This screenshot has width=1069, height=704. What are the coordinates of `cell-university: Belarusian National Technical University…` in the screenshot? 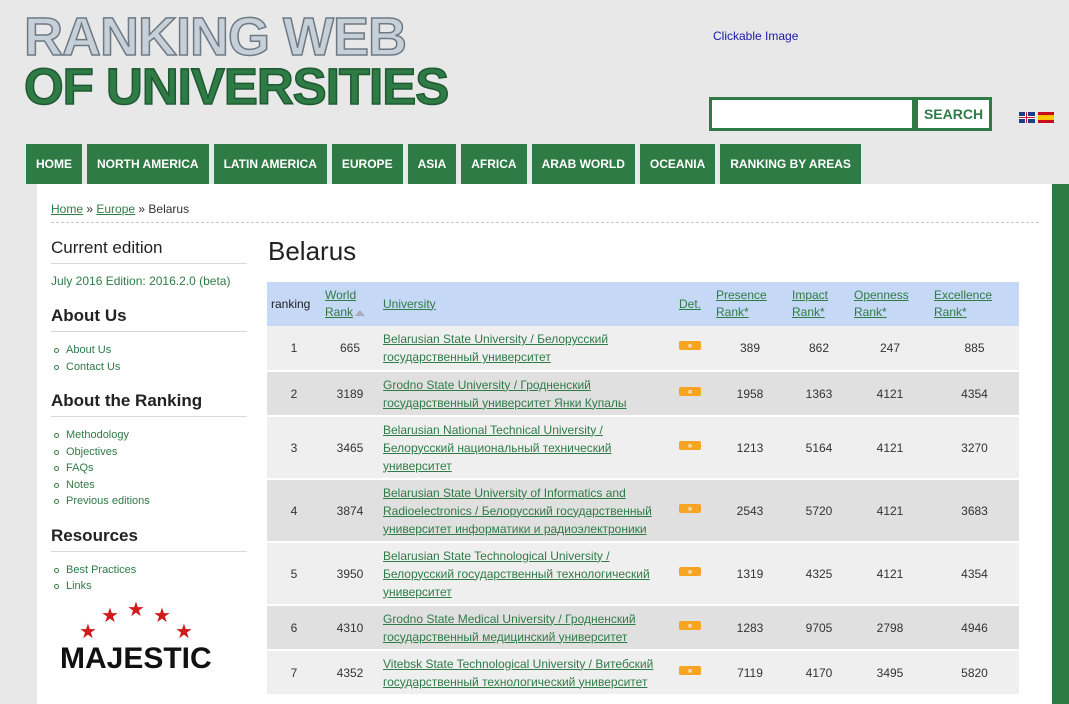 It's located at (527, 448).